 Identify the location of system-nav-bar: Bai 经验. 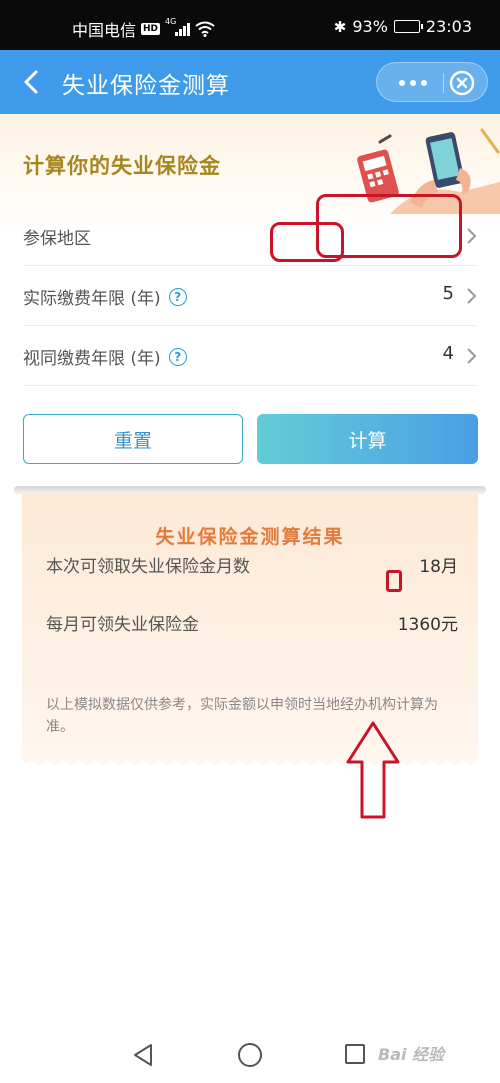
(250, 1056).